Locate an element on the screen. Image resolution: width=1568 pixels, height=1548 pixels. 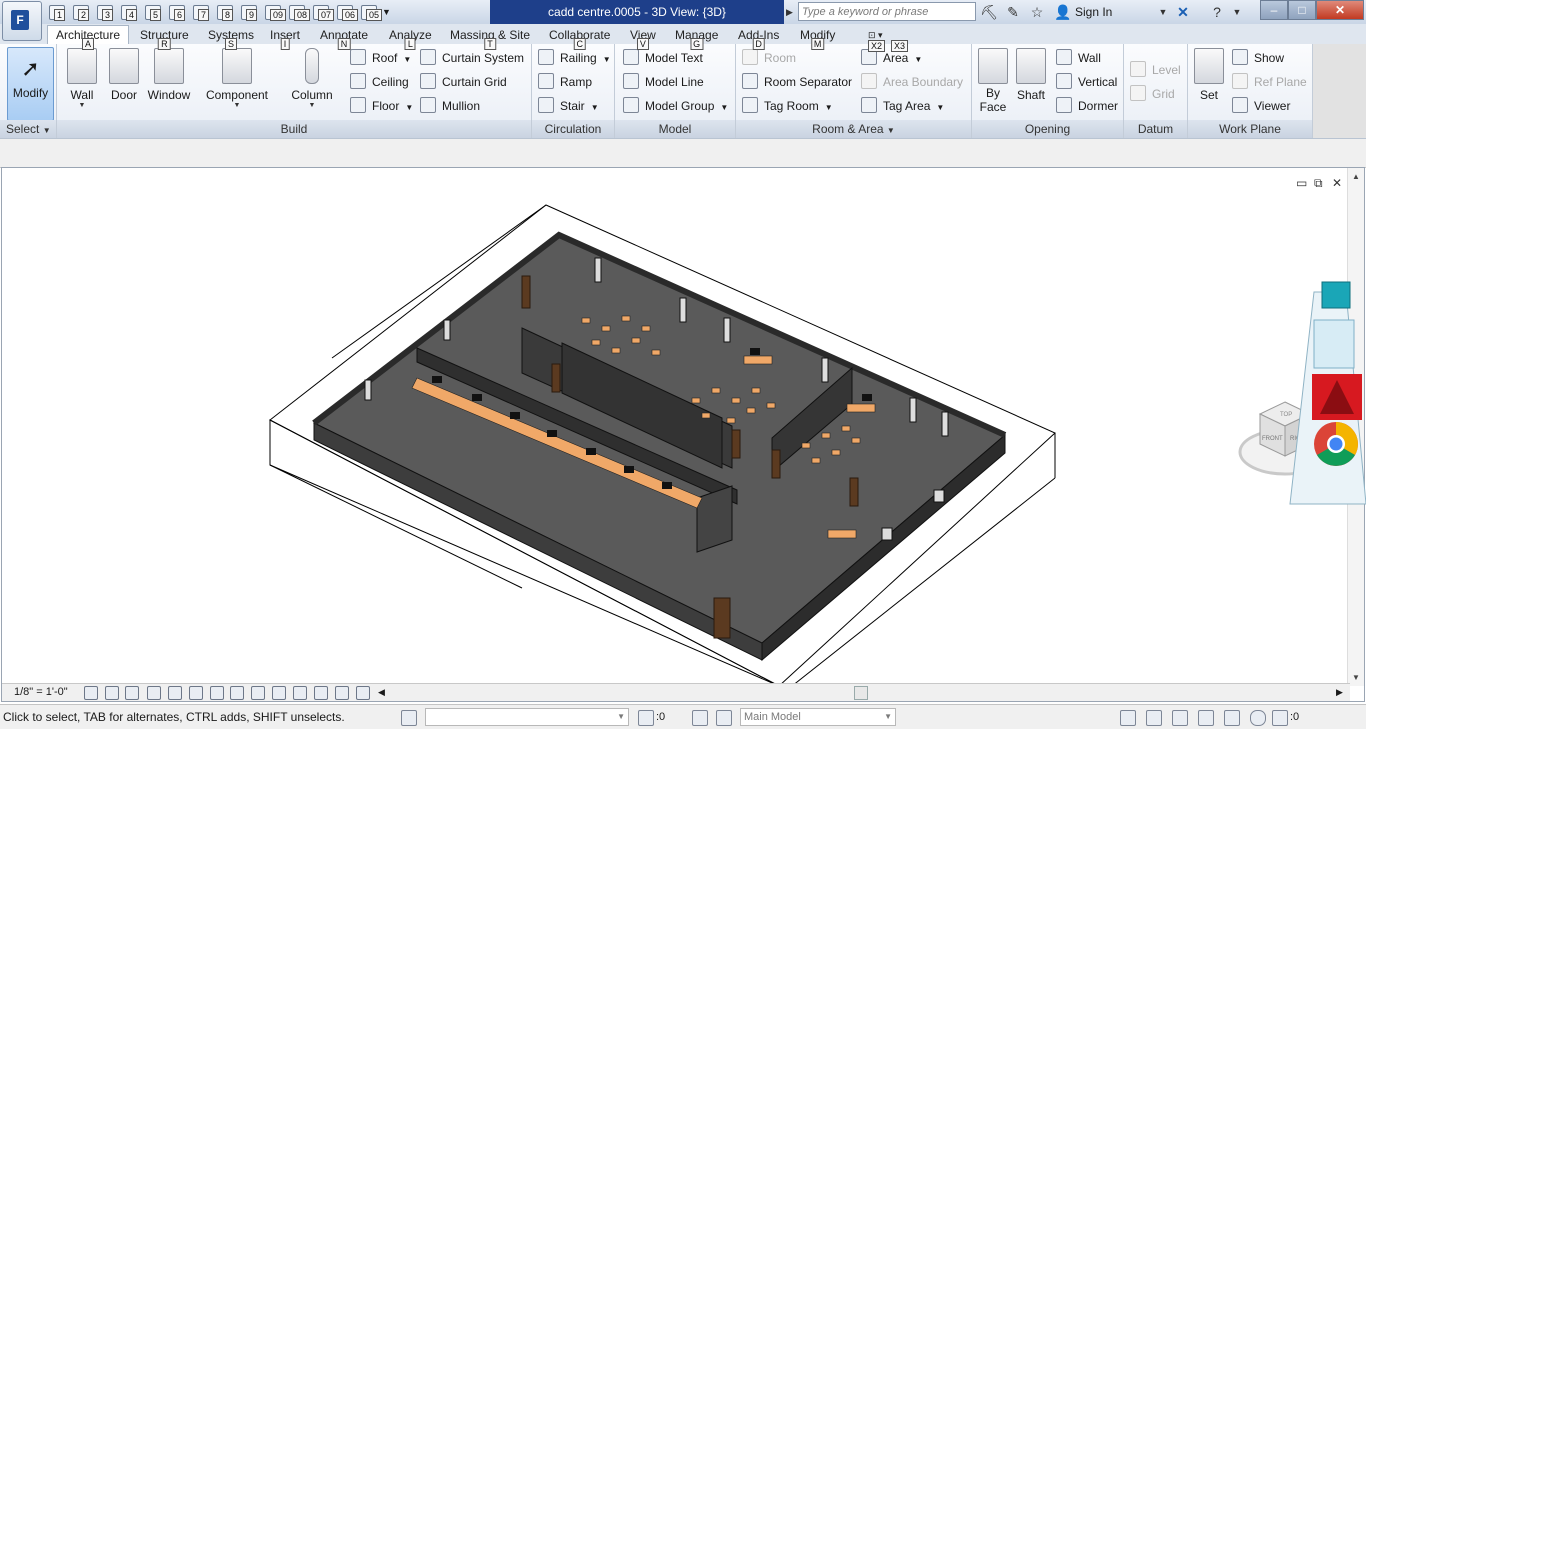
subscription-icon: ✎ is located at coordinates (1013, 12).